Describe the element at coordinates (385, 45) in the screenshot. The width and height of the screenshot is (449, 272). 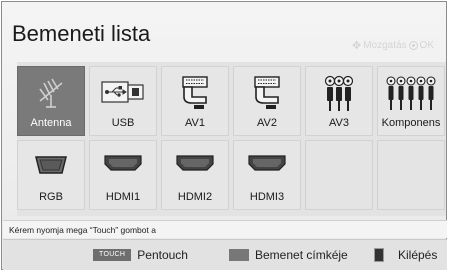
I see `move-hint-label: Mozgatás` at that location.